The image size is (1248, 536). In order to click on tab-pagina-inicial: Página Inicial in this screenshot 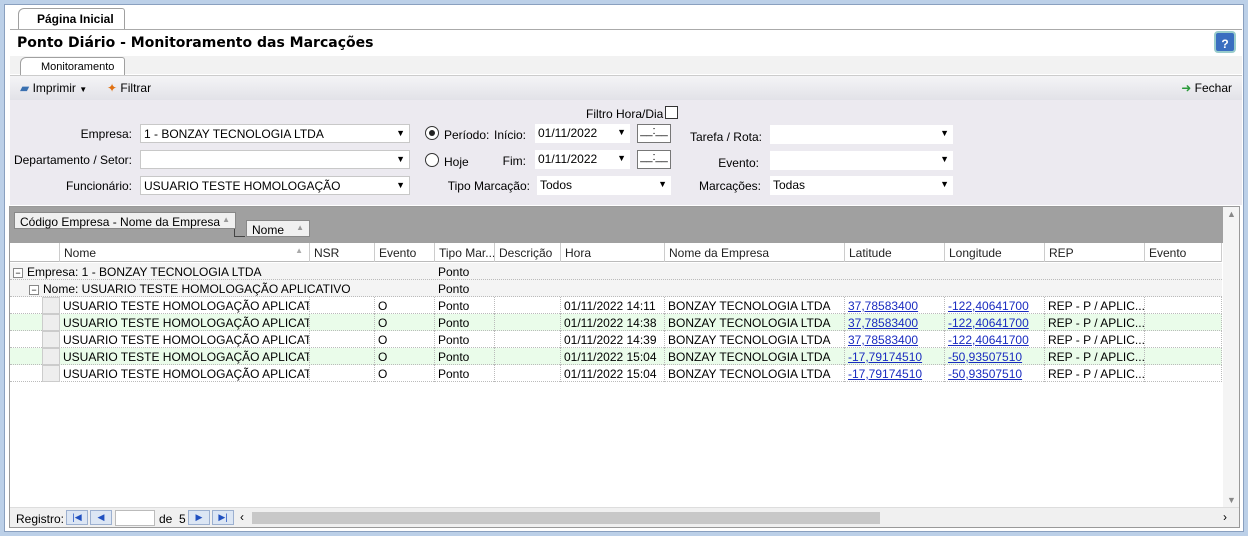, I will do `click(71, 19)`.